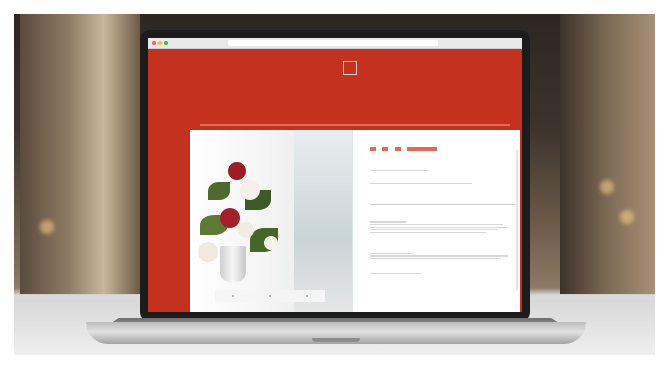 Image resolution: width=669 pixels, height=369 pixels. Describe the element at coordinates (233, 264) in the screenshot. I see `vase` at that location.